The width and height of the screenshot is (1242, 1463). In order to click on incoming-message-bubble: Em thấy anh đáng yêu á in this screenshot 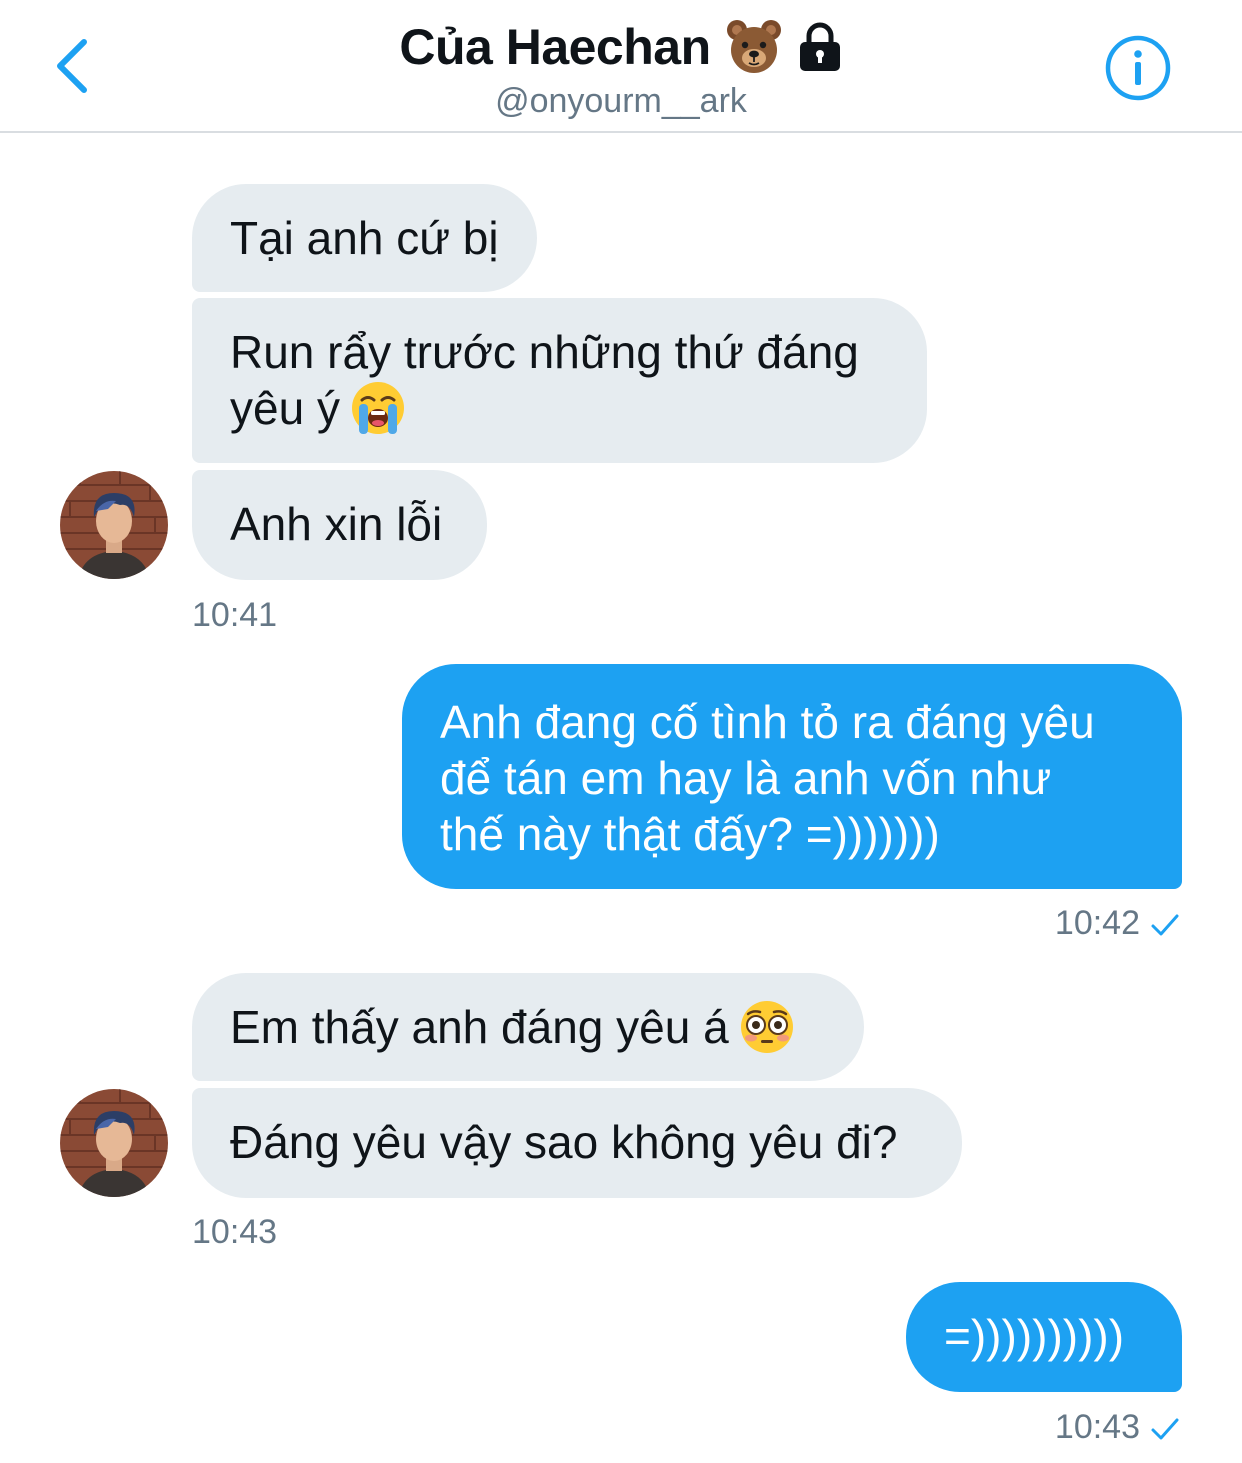, I will do `click(528, 1027)`.